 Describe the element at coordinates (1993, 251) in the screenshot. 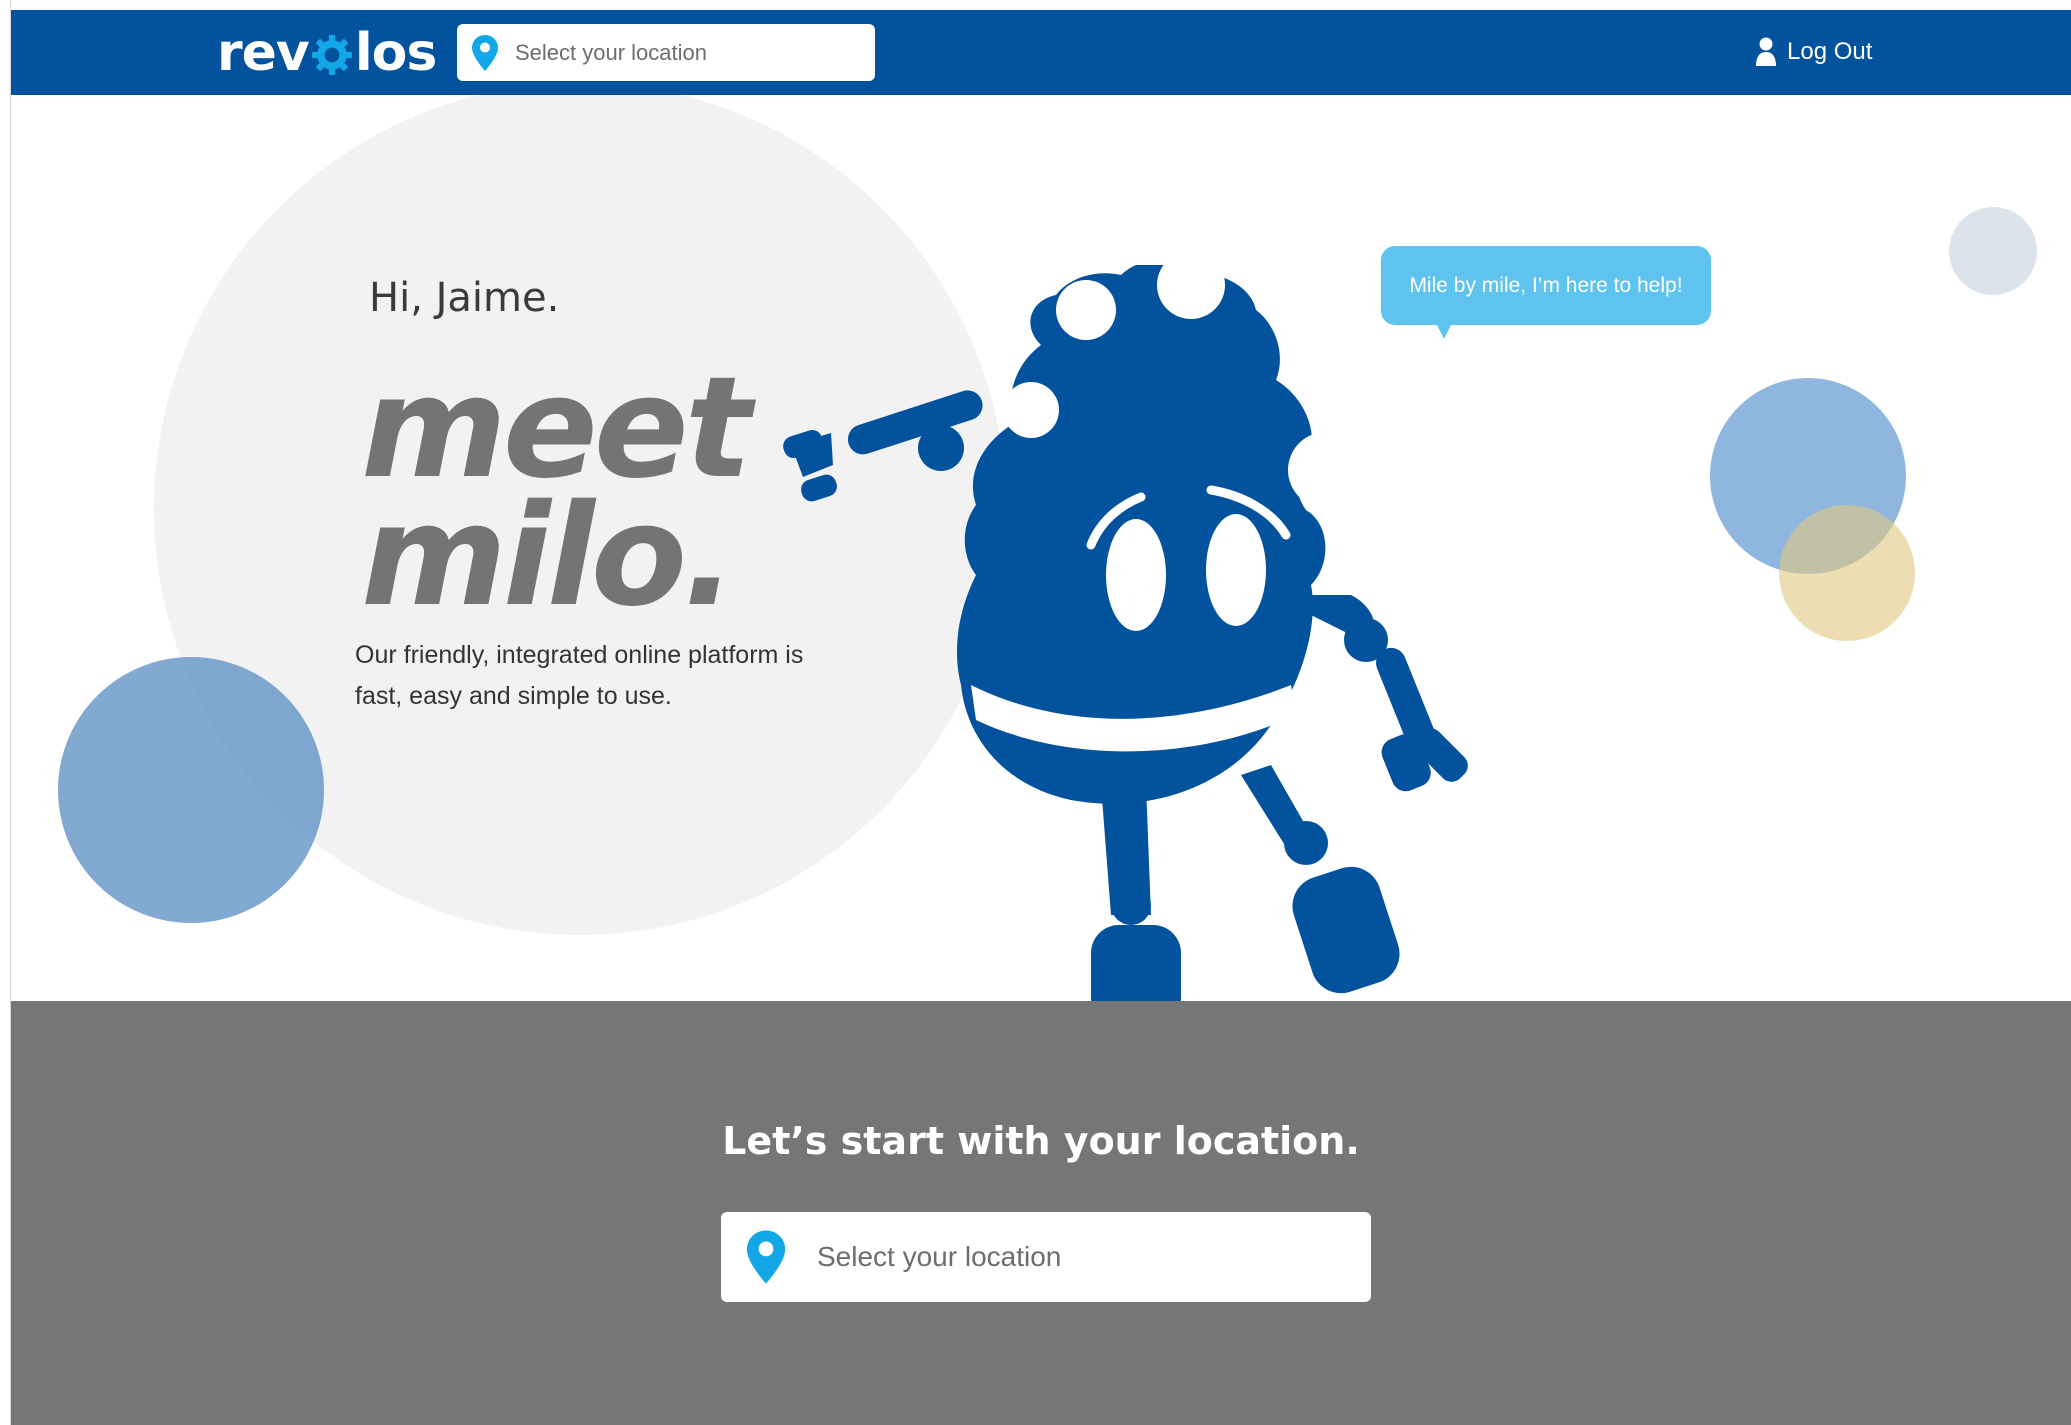

I see `decorative-circle-pale` at that location.